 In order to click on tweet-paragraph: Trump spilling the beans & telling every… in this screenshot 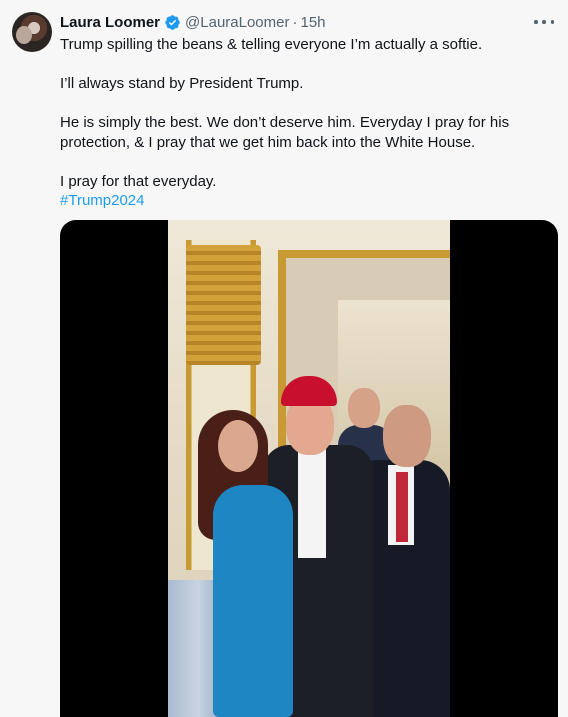, I will do `click(271, 44)`.